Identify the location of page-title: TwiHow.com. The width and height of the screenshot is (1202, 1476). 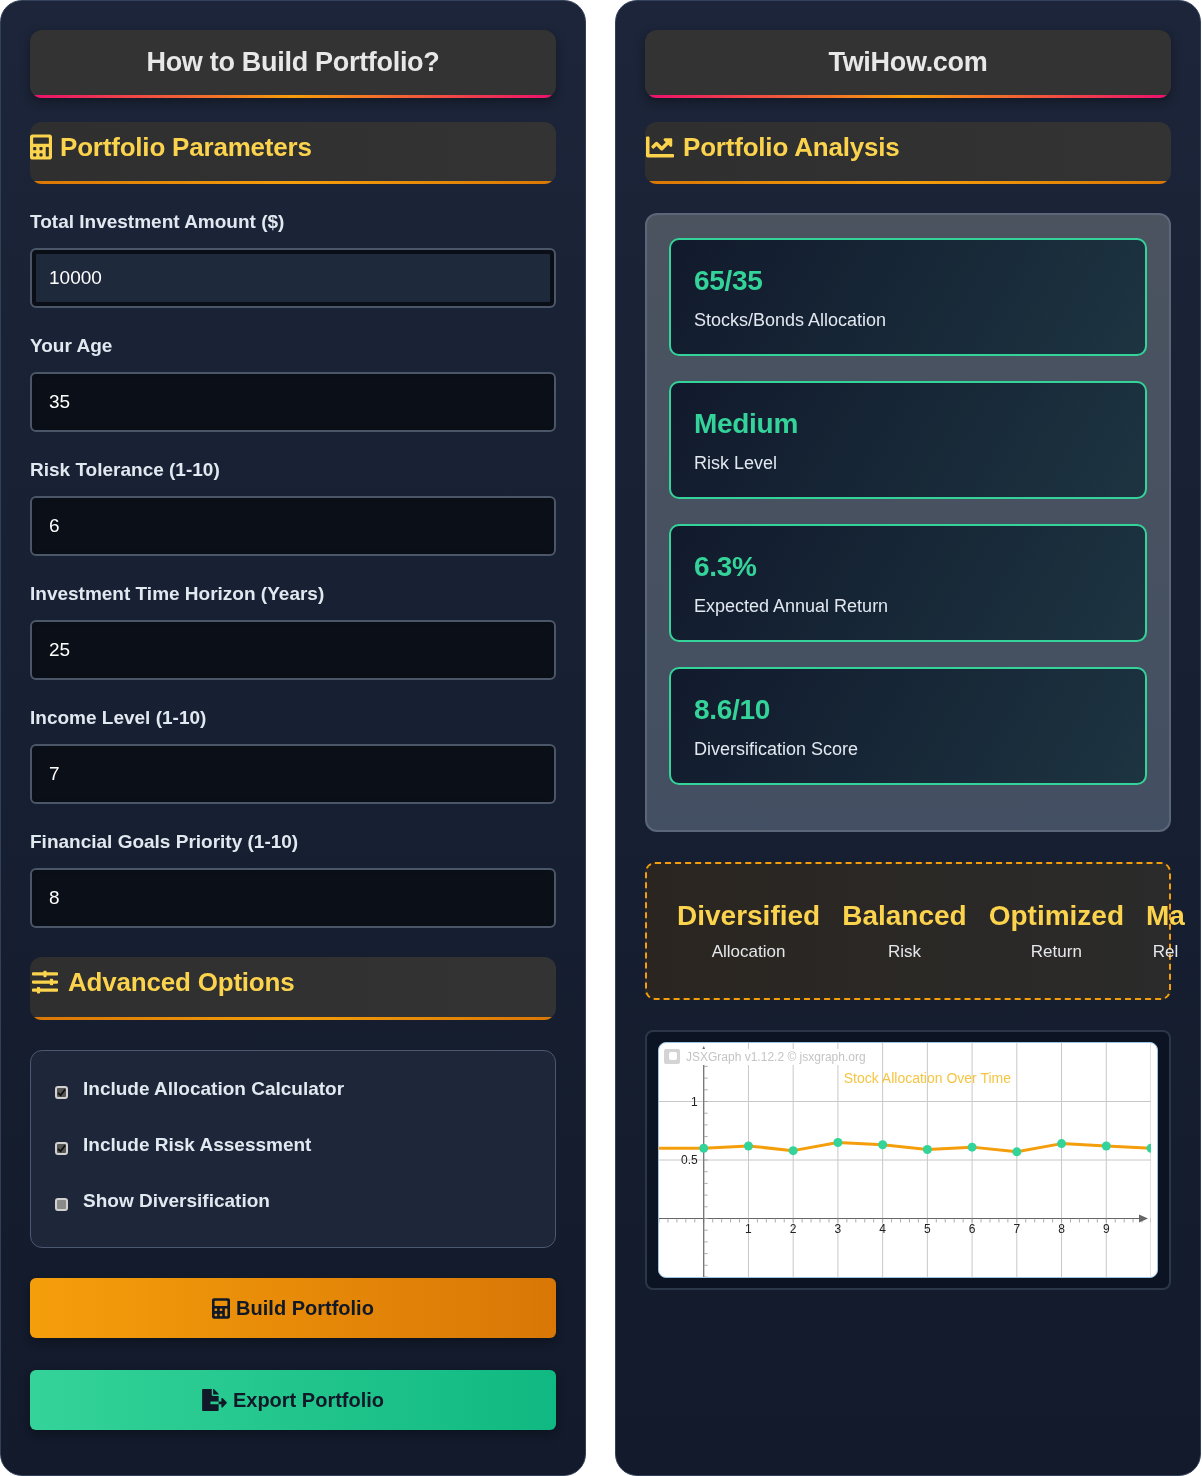
(908, 62).